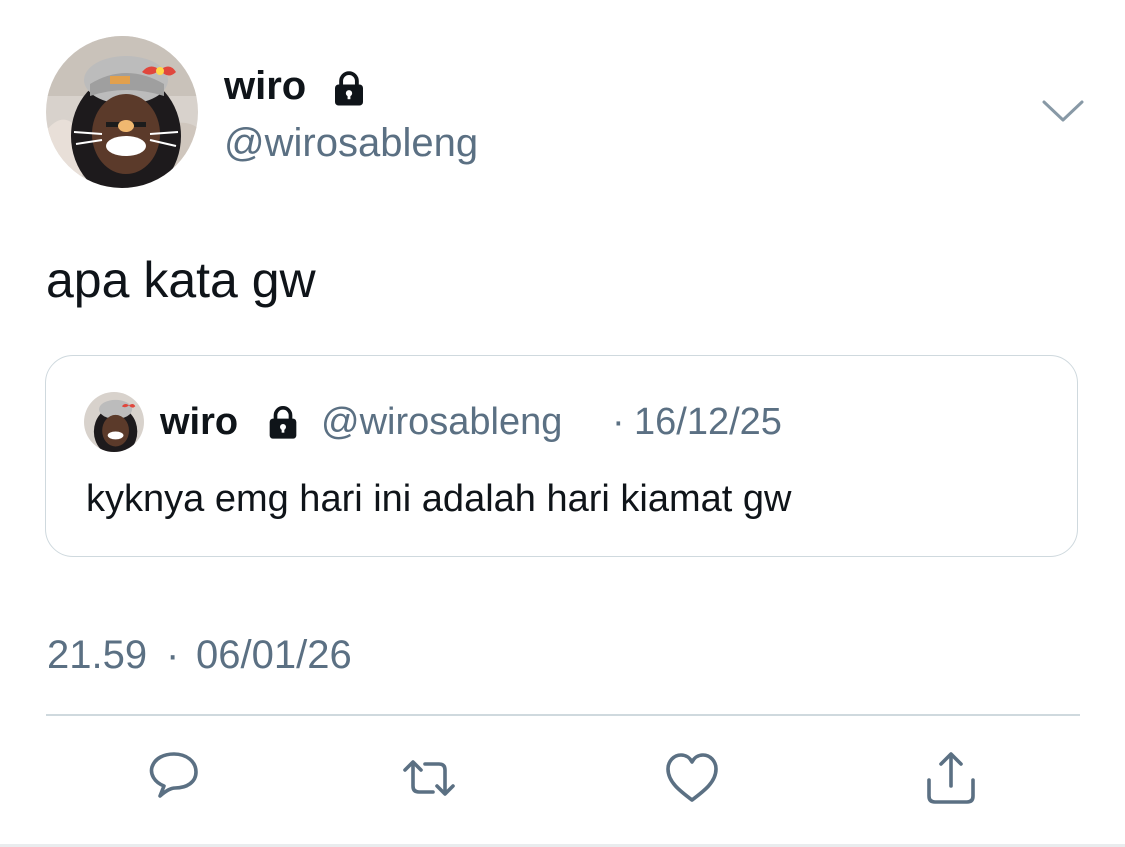 The image size is (1125, 847). I want to click on quoted-author-handle: @wirosableng, so click(442, 422).